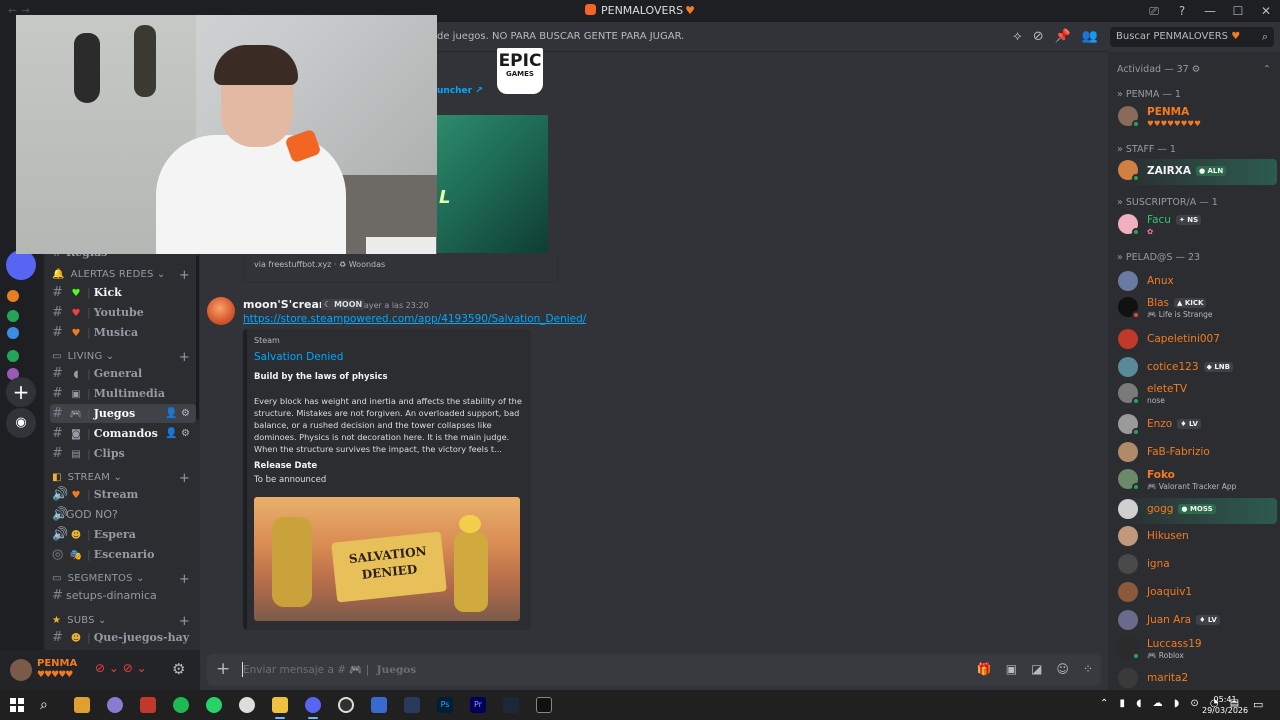 The image size is (1280, 720). Describe the element at coordinates (1197, 511) in the screenshot. I see `member-item: gogg ● MOSS` at that location.